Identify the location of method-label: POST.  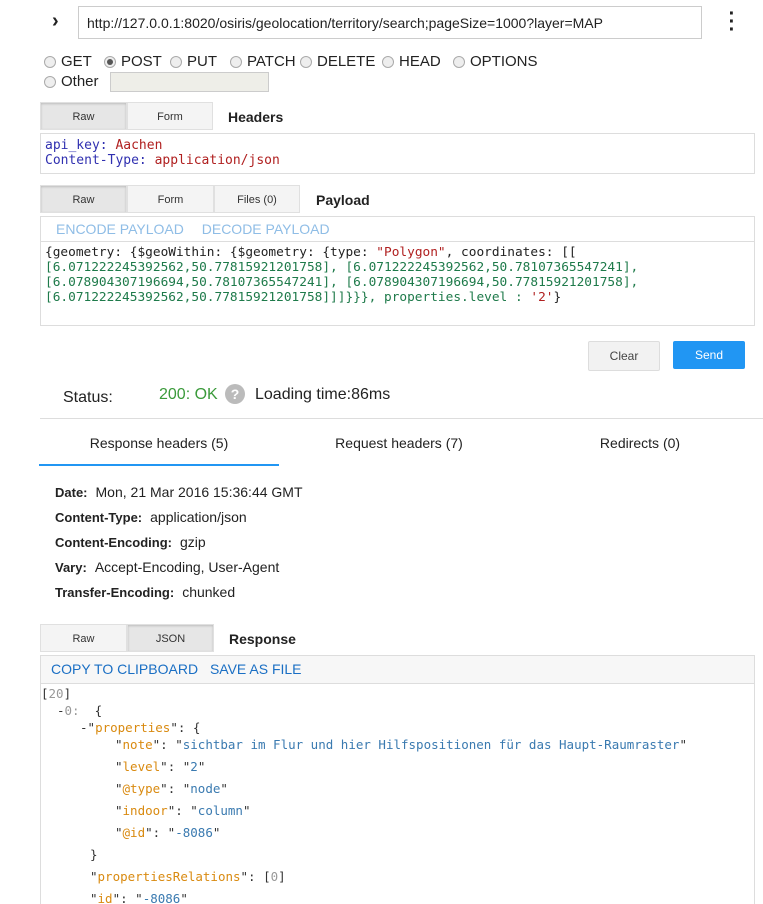
(141, 61).